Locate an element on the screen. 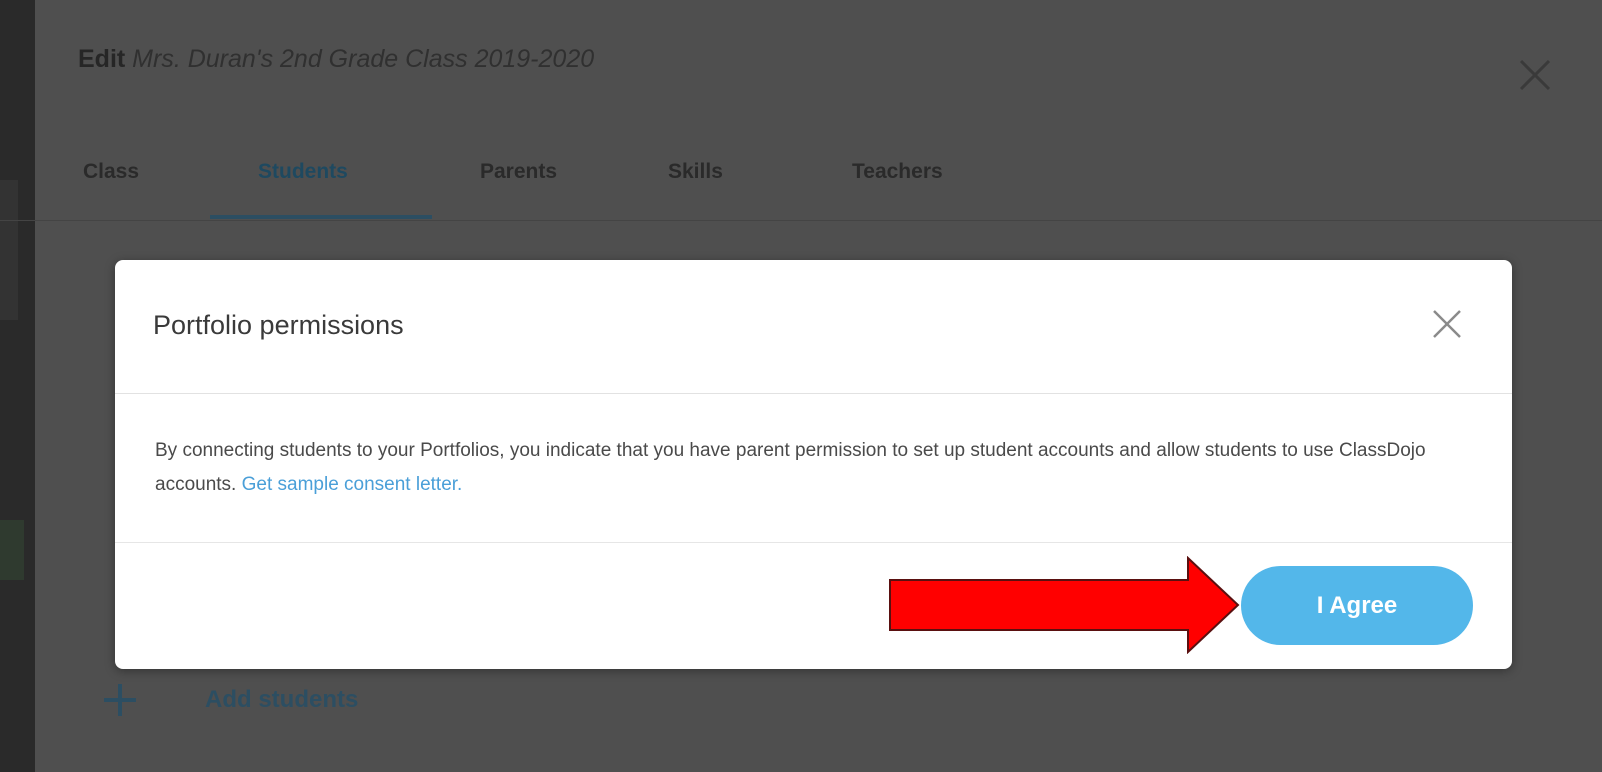 The height and width of the screenshot is (772, 1602). background-sidebar is located at coordinates (17, 386).